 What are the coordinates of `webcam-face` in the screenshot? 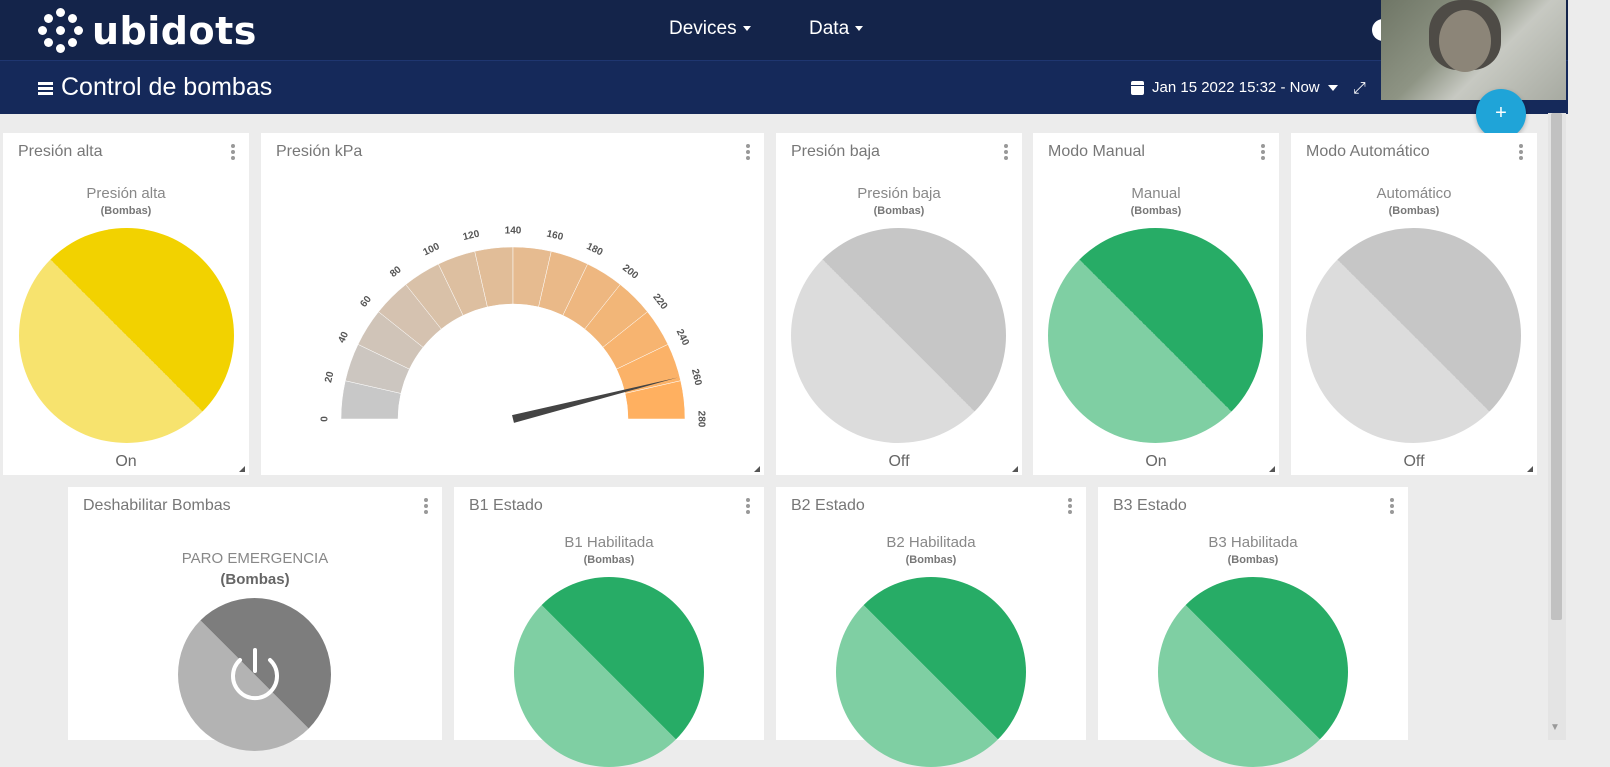 It's located at (1465, 41).